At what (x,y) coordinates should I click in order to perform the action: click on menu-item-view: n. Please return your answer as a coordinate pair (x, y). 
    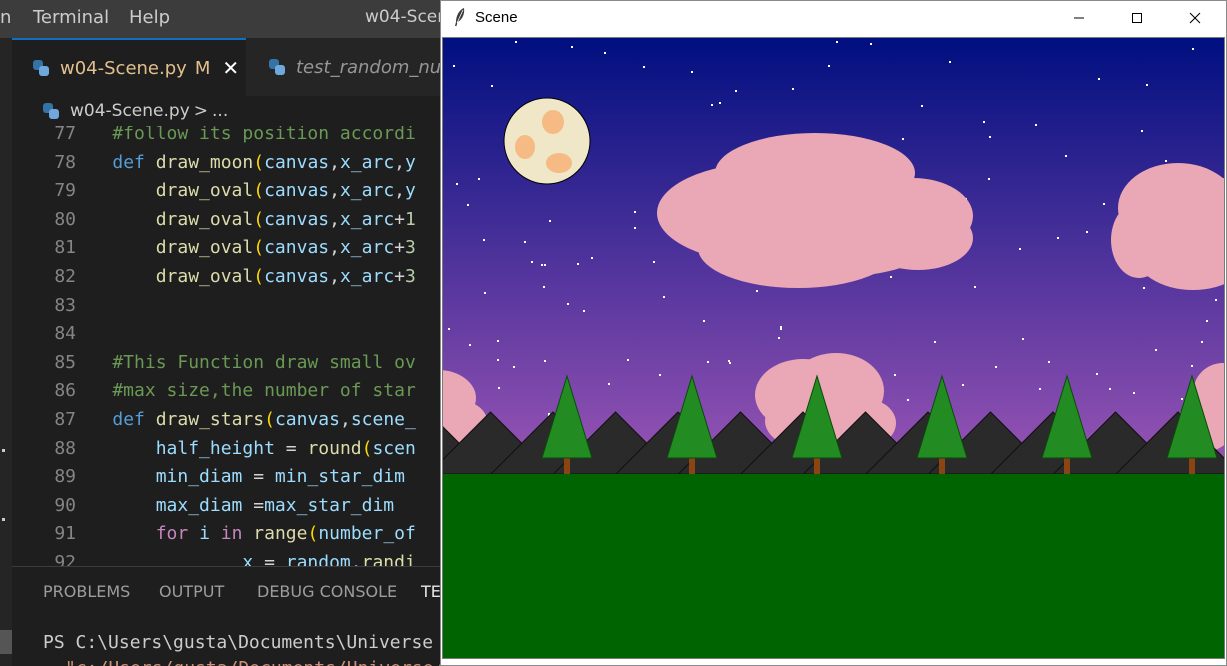
    Looking at the image, I should click on (5, 17).